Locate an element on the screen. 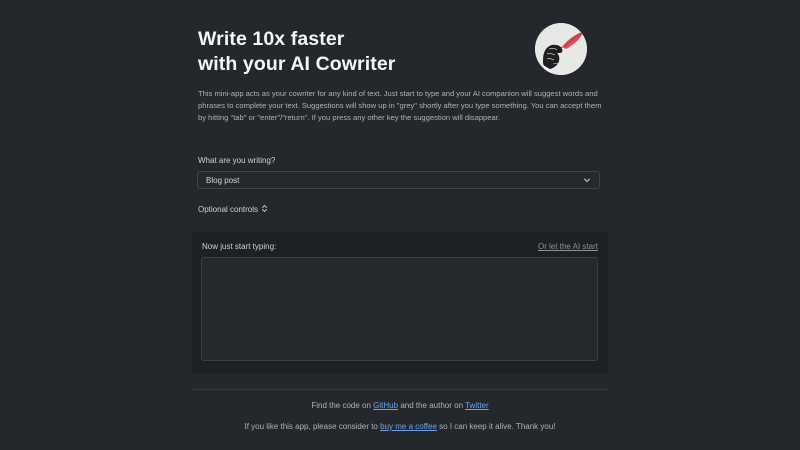 This screenshot has height=450, width=800. twitter-link: Twitter is located at coordinates (477, 405).